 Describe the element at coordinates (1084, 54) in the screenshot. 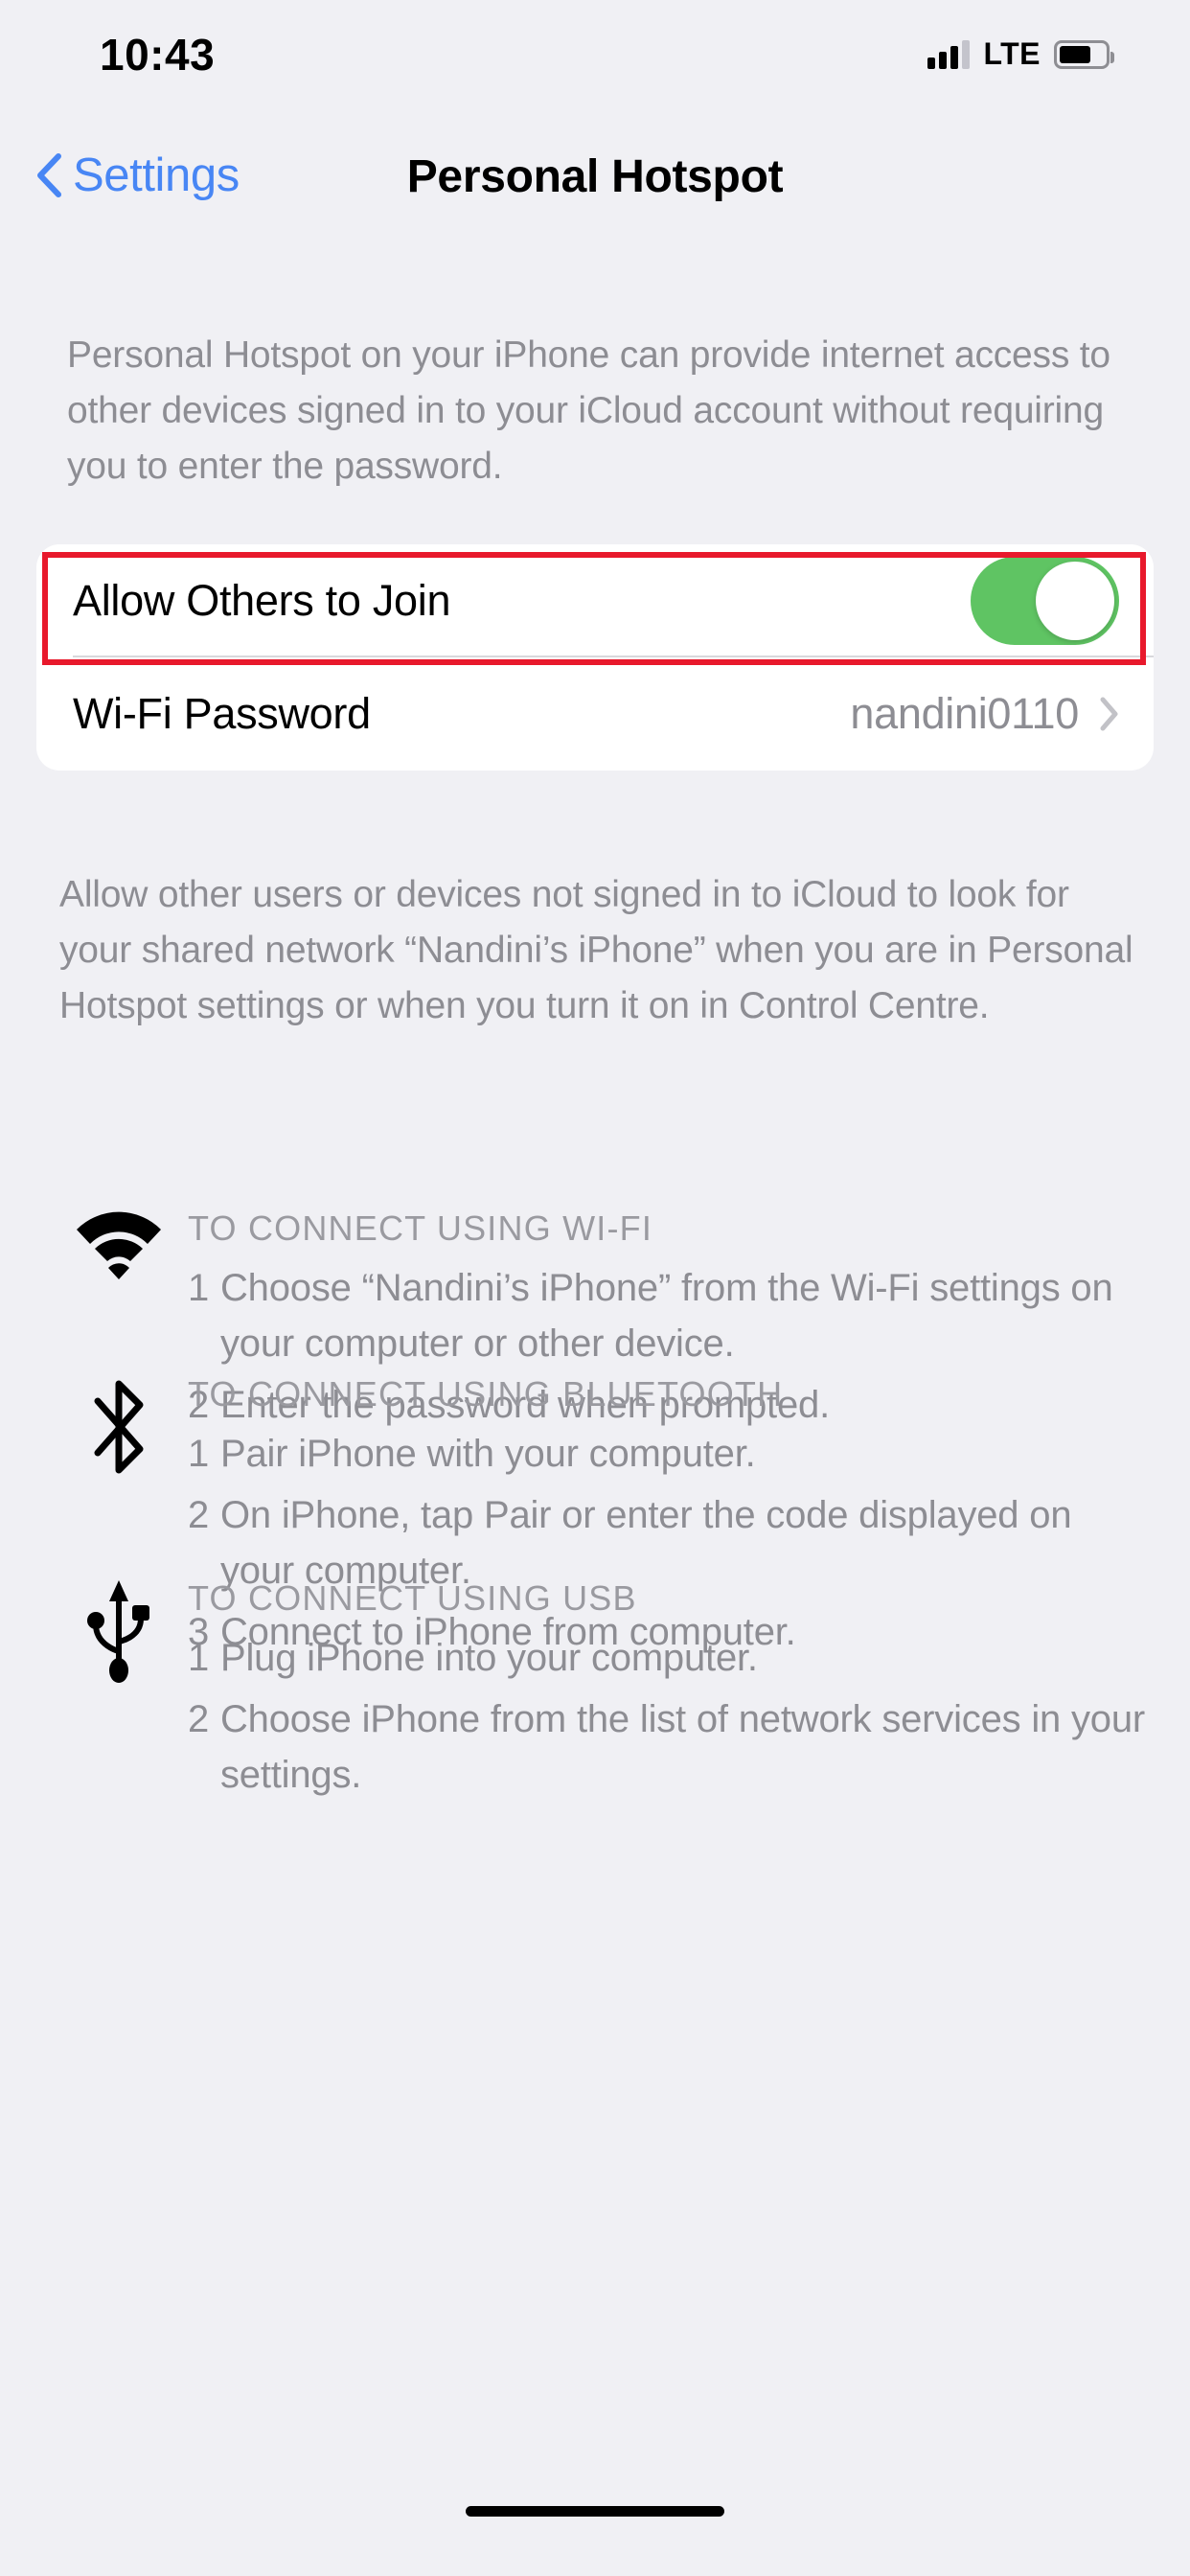

I see `battery-icon` at that location.